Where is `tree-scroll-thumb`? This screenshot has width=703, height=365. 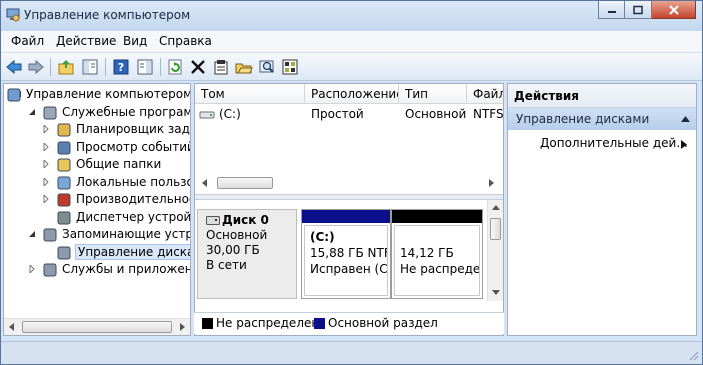
tree-scroll-thumb is located at coordinates (97, 327).